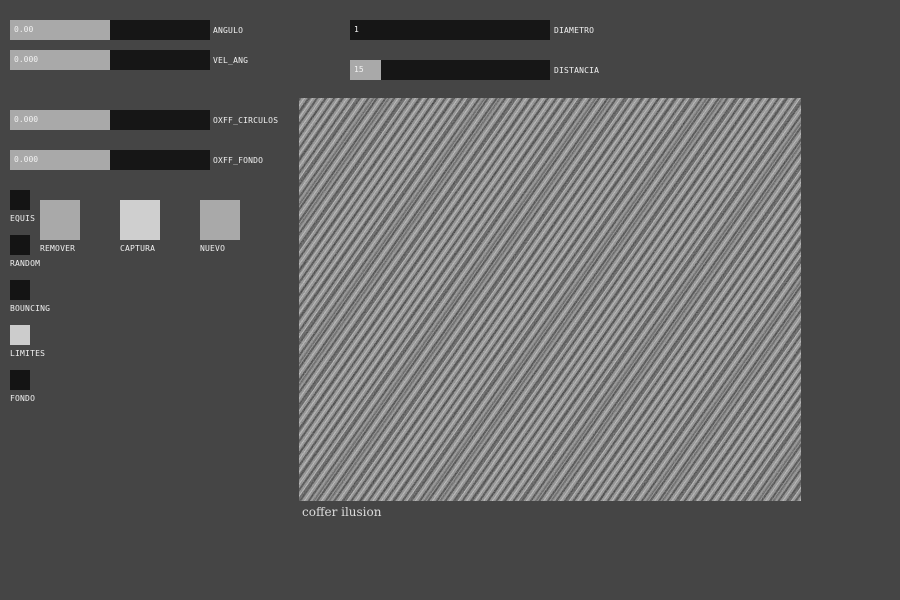 The width and height of the screenshot is (900, 600). Describe the element at coordinates (356, 29) in the screenshot. I see `diametro-value: 1` at that location.